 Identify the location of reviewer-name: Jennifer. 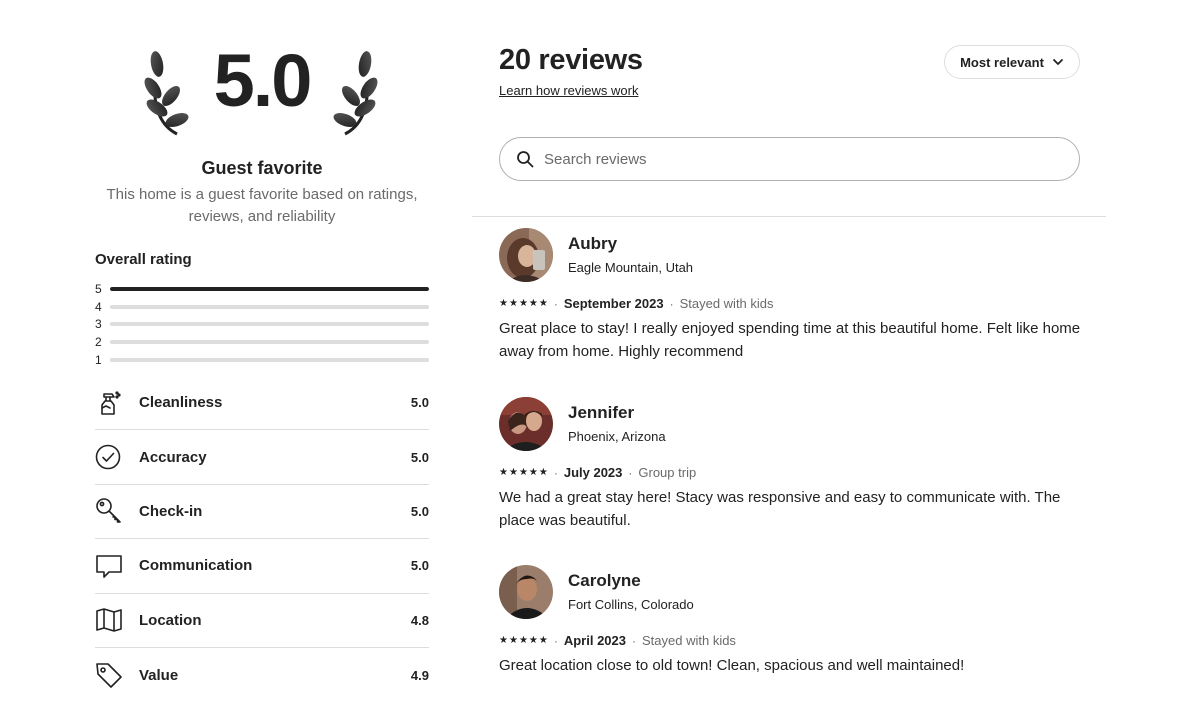
(601, 412).